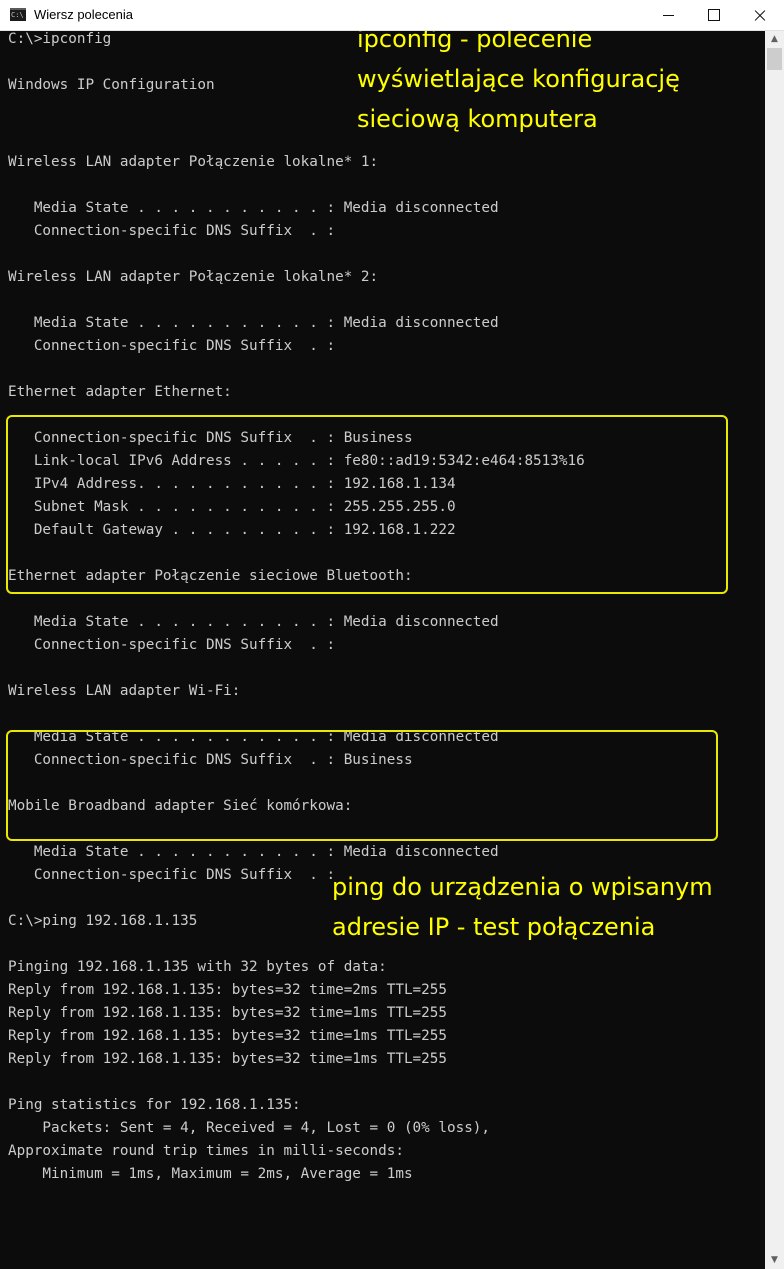  Describe the element at coordinates (362, 785) in the screenshot. I see `wifi-highlight-box` at that location.